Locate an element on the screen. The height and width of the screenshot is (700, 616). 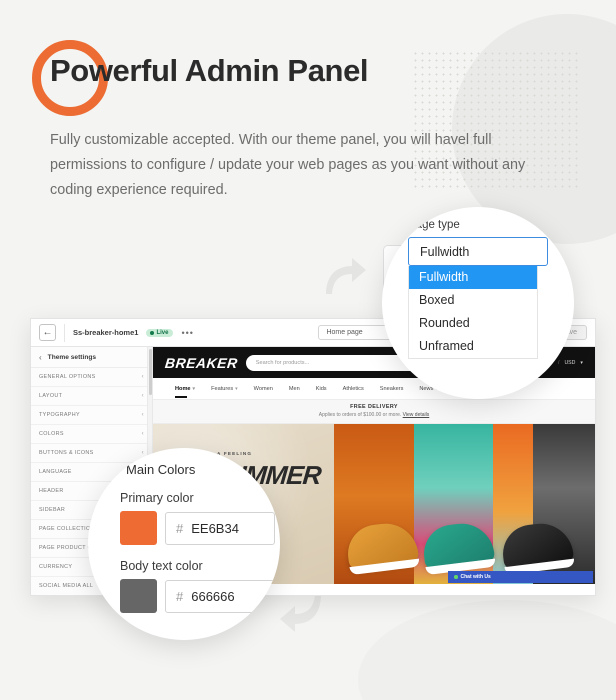
option-fullwidth: Fullwidth is located at coordinates (473, 277).